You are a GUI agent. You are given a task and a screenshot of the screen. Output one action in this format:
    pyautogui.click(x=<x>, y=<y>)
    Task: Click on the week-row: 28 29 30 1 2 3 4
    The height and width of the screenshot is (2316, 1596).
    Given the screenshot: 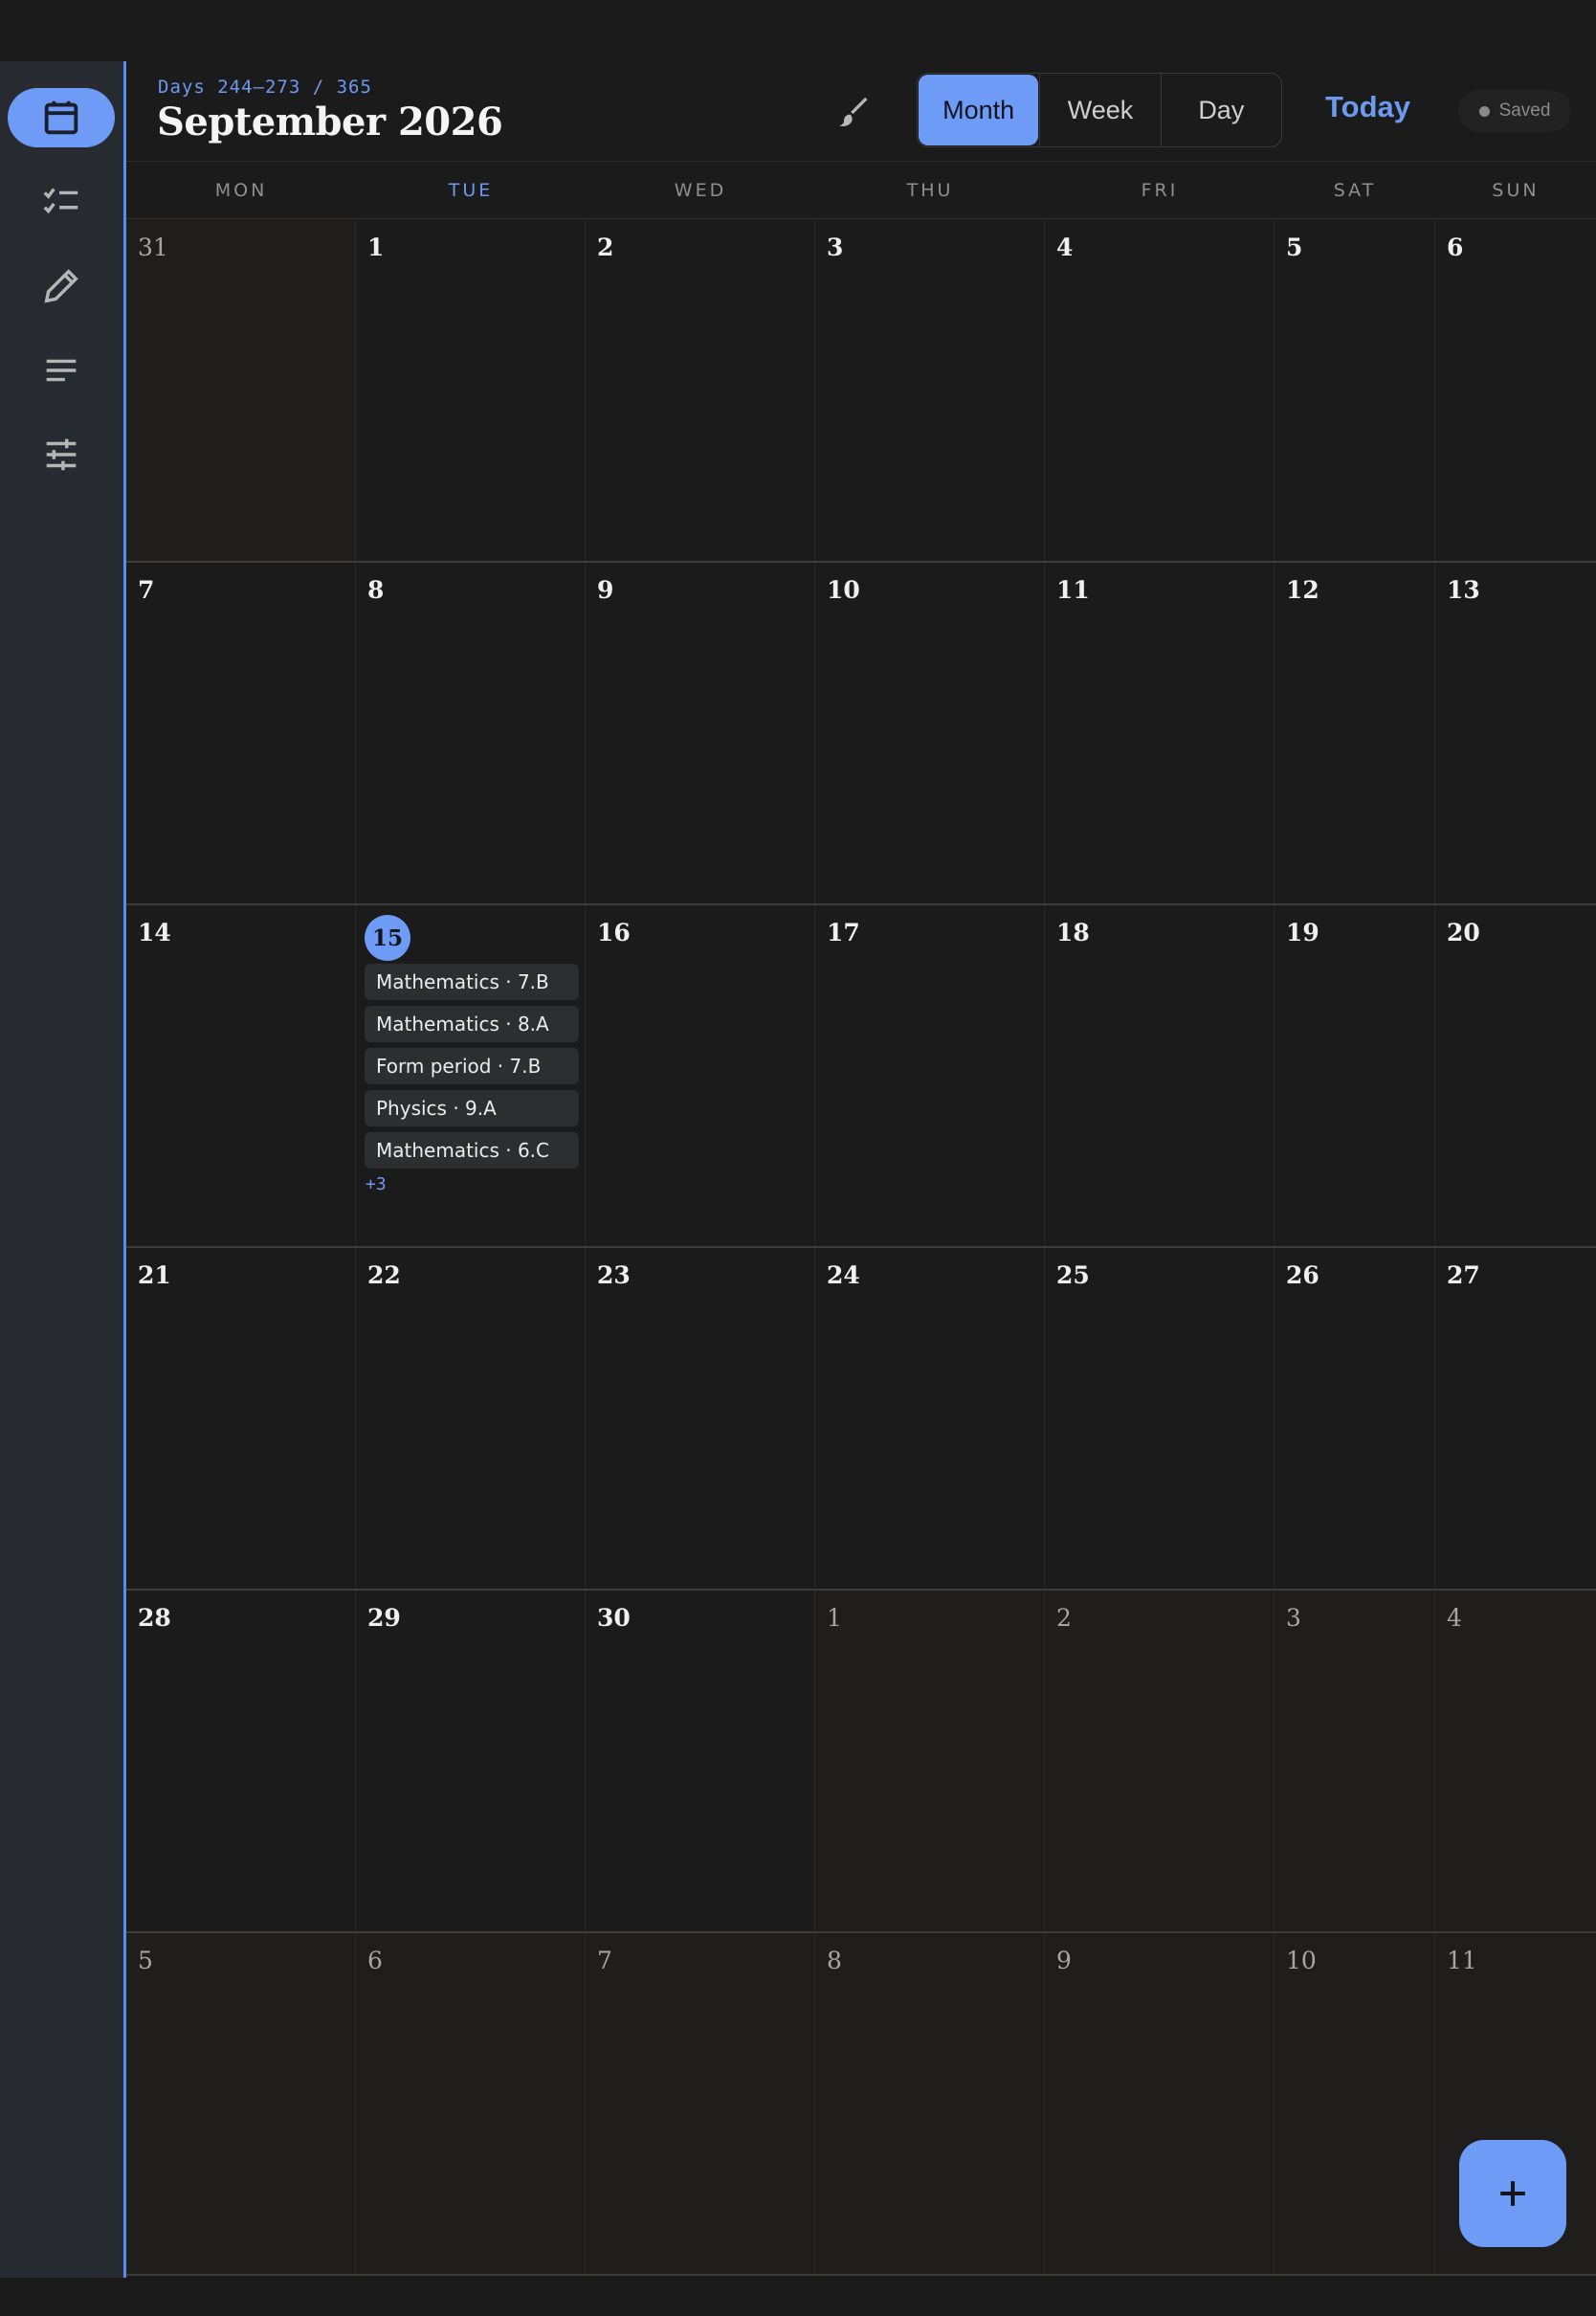 What is the action you would take?
    pyautogui.click(x=861, y=1762)
    